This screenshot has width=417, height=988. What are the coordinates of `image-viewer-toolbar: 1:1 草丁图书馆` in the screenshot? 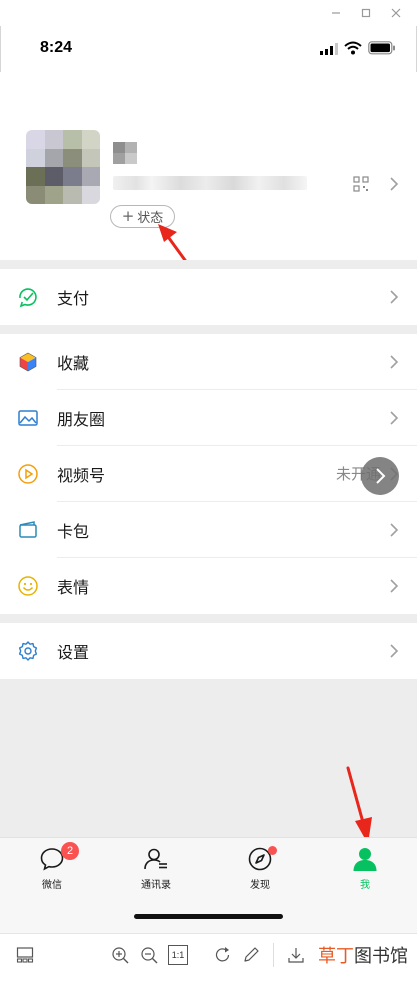 It's located at (208, 960).